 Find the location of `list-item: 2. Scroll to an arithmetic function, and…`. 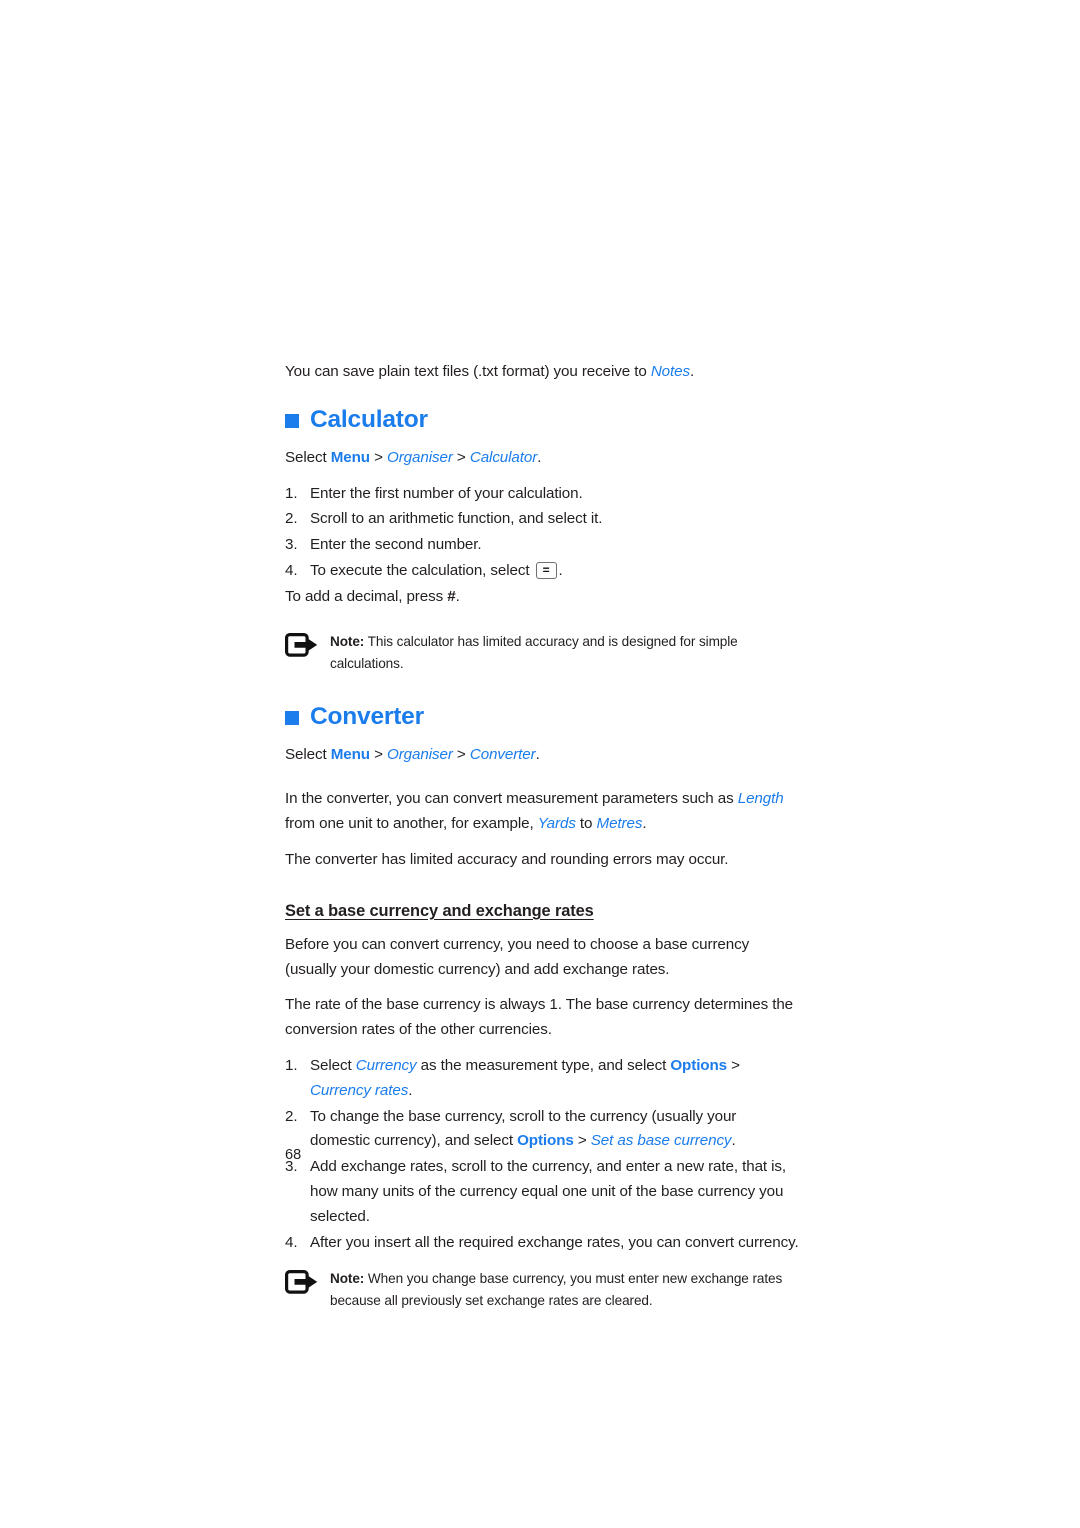

list-item: 2. Scroll to an arithmetic function, and… is located at coordinates (542, 519).